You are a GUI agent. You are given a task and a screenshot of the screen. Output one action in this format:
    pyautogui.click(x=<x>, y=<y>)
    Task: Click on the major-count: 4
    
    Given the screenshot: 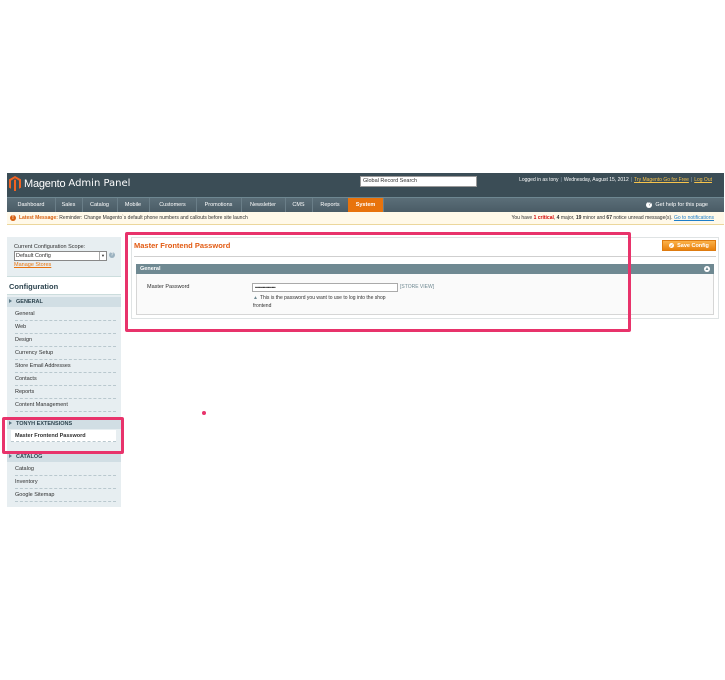 What is the action you would take?
    pyautogui.click(x=558, y=218)
    